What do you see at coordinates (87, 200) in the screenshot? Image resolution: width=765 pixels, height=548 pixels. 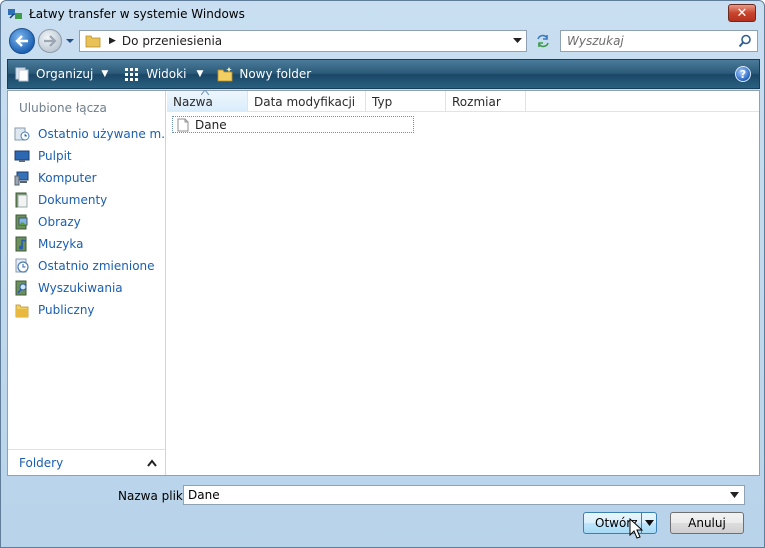 I see `sidebar-item-documents: Dokumenty` at bounding box center [87, 200].